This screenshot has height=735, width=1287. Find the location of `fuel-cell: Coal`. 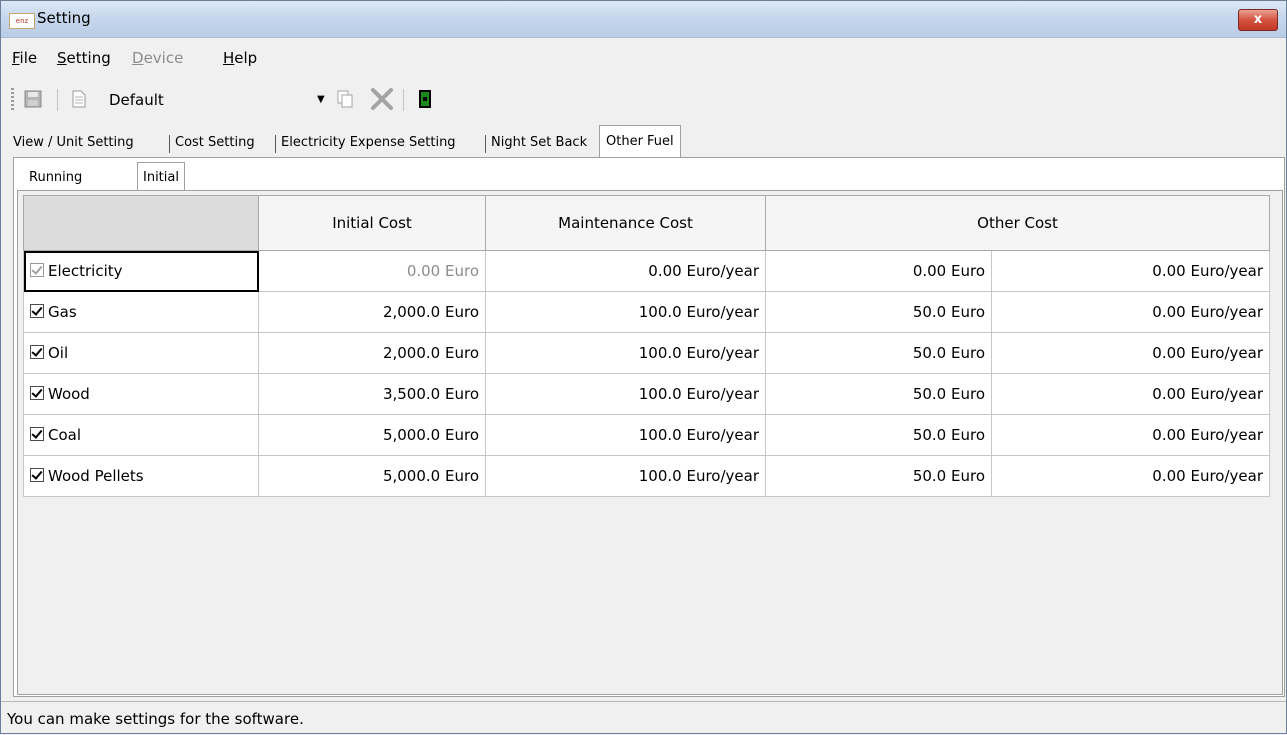

fuel-cell: Coal is located at coordinates (141, 435).